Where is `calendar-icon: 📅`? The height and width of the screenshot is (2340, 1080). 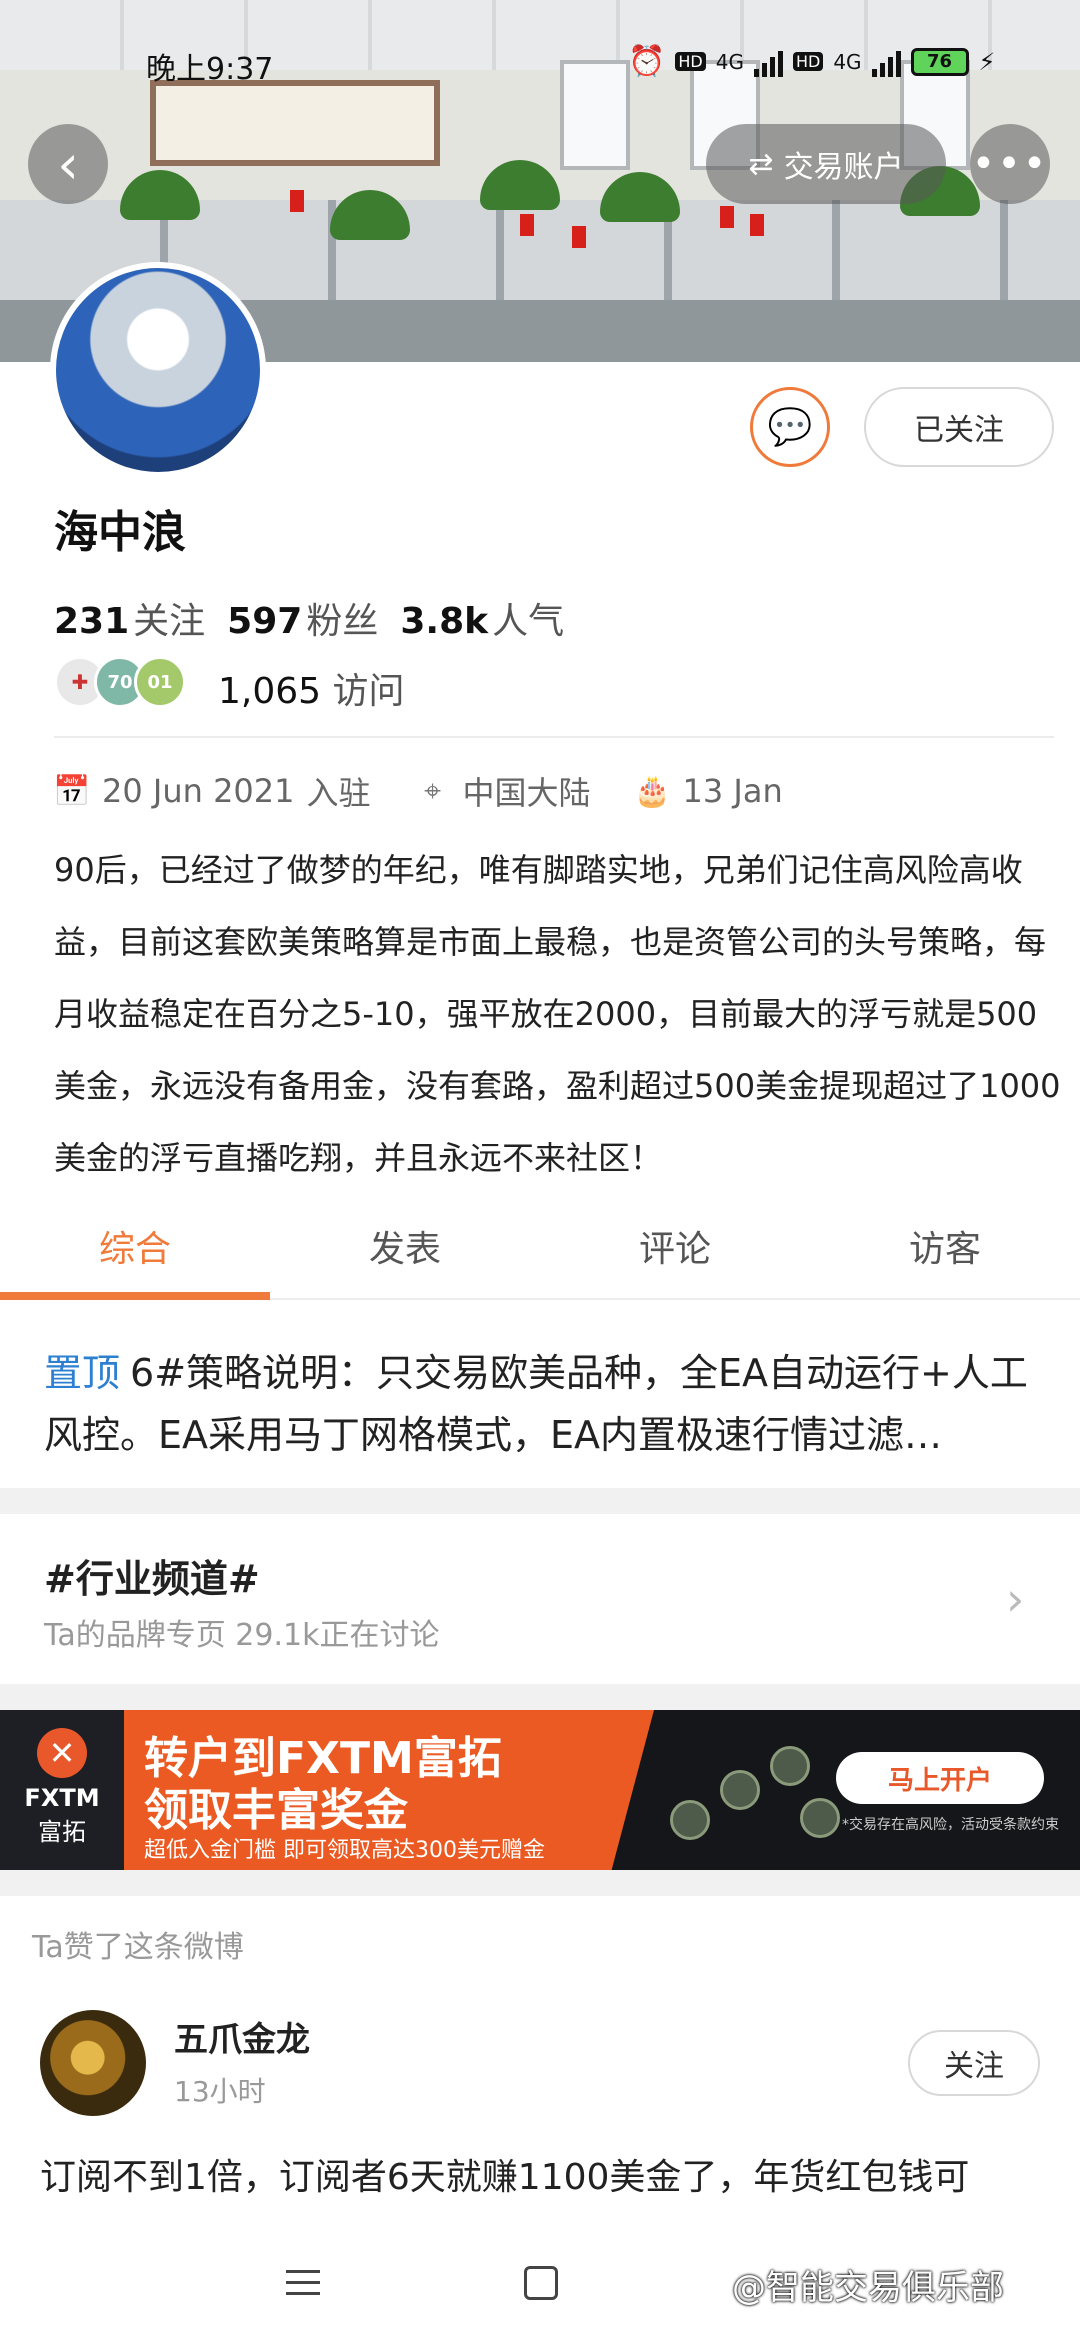 calendar-icon: 📅 is located at coordinates (72, 791).